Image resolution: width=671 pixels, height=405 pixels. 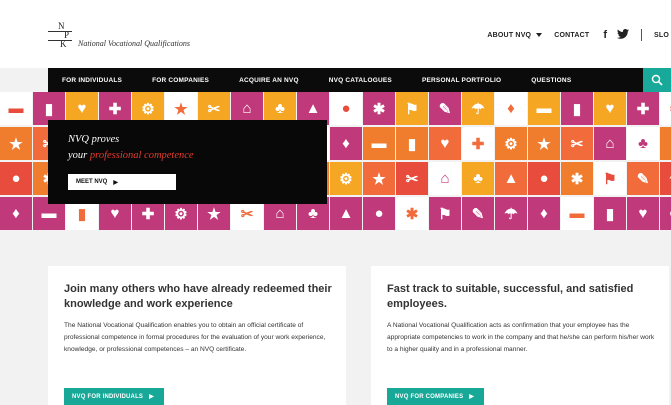 What do you see at coordinates (78, 155) in the screenshot?
I see `hero-subtitle-prefix: your` at bounding box center [78, 155].